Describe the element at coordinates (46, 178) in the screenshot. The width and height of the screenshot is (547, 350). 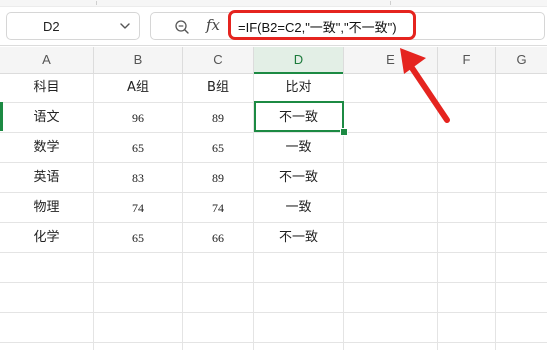
I see `cell-subject: 英语` at that location.